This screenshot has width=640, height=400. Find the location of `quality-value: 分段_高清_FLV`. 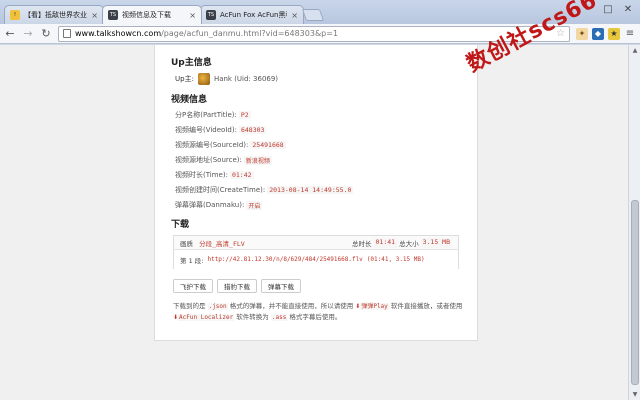

quality-value: 分段_高清_FLV is located at coordinates (222, 243).